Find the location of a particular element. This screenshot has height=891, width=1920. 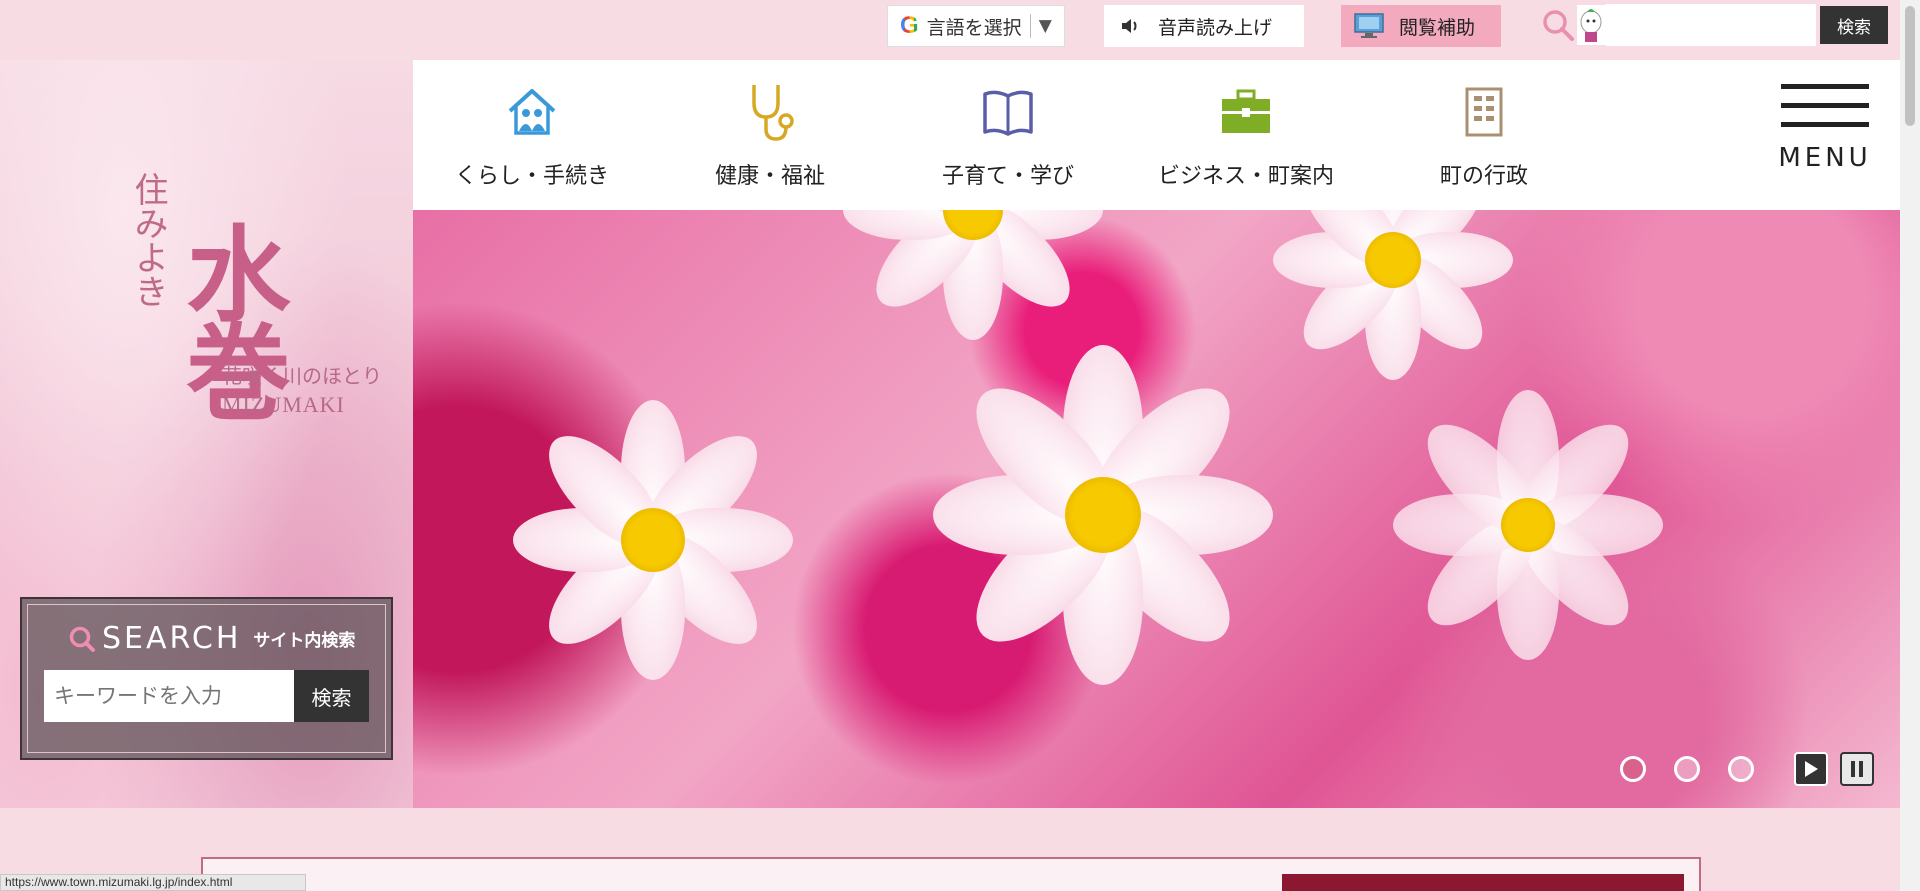

main-navigation: くらし・手続き 健康・福祉 子育て・学び ビジネス・町案内 町の行政 MENU is located at coordinates (1156, 135).